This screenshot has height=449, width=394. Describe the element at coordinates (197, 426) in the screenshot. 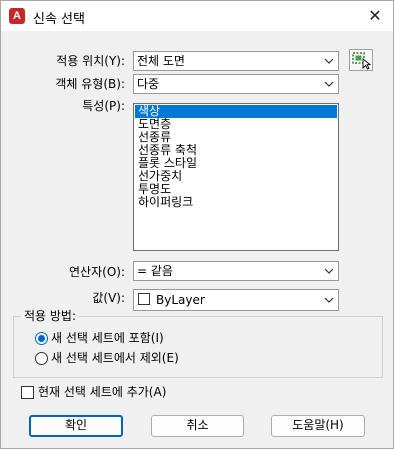

I see `cancel-button: 취소` at that location.